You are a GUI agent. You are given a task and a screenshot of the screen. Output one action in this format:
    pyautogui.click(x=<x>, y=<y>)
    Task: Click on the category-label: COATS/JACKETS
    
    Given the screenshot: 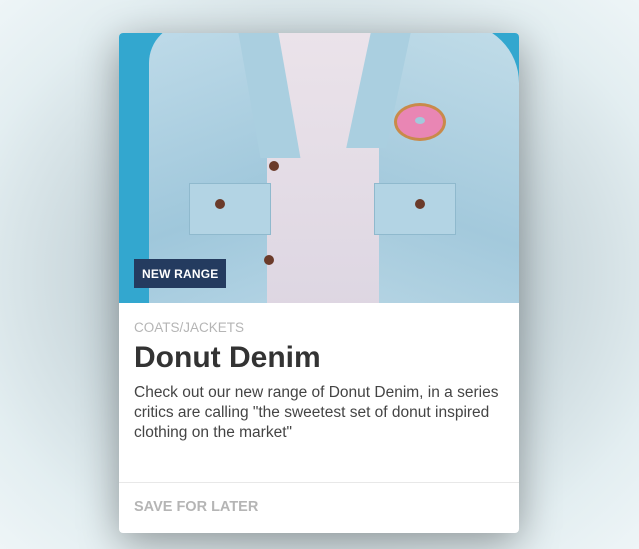 What is the action you would take?
    pyautogui.click(x=189, y=327)
    